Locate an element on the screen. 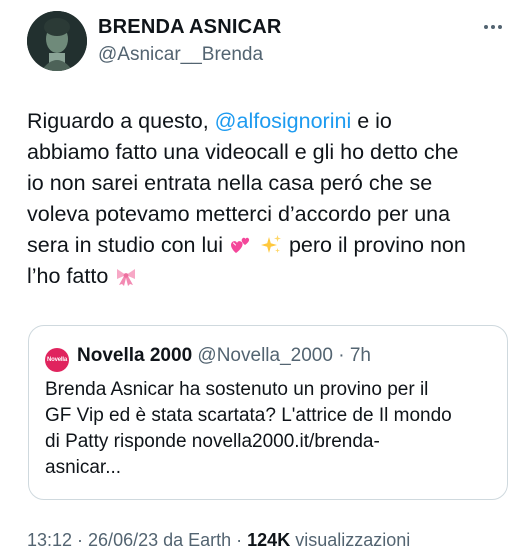 Image resolution: width=526 pixels, height=560 pixels. novella-logo: Novella is located at coordinates (57, 360).